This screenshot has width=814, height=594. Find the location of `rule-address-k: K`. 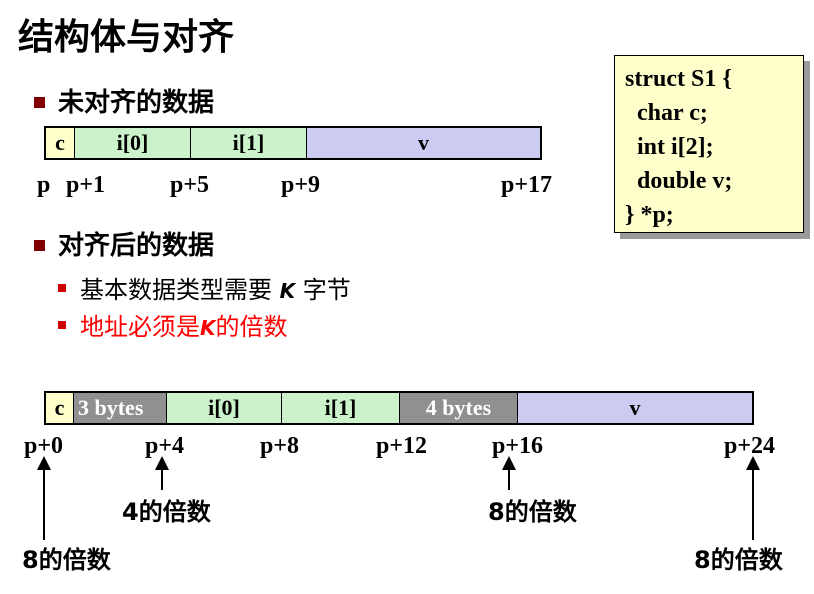

rule-address-k: K is located at coordinates (208, 328).